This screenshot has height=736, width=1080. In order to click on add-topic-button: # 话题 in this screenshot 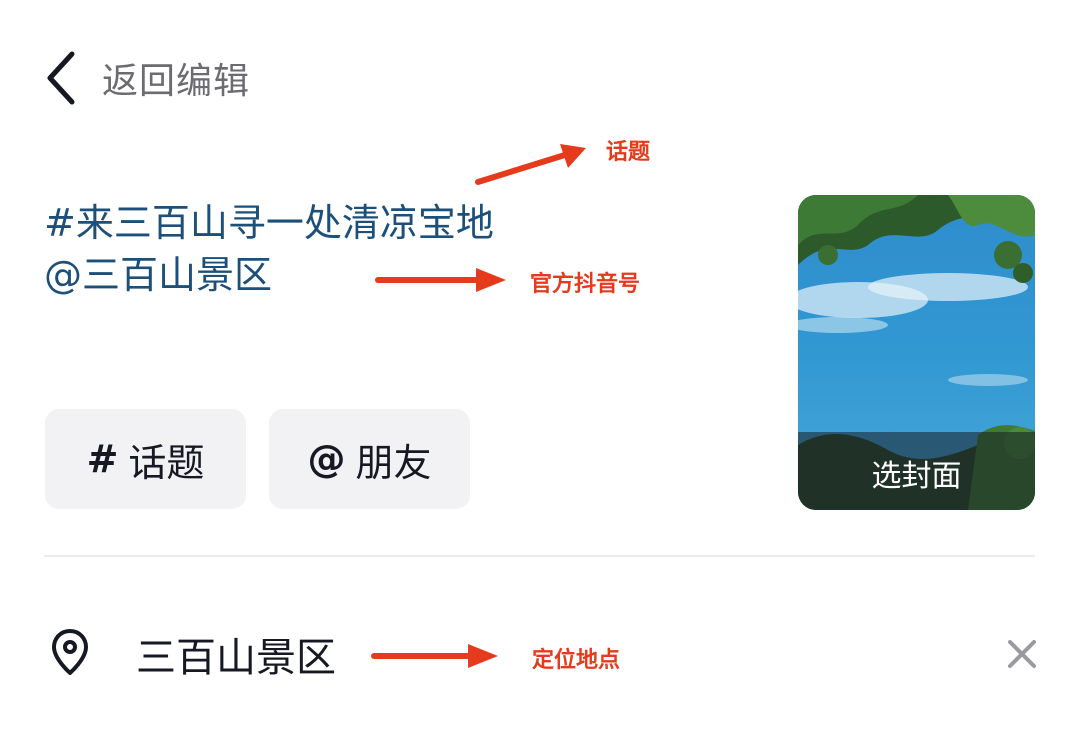, I will do `click(145, 459)`.